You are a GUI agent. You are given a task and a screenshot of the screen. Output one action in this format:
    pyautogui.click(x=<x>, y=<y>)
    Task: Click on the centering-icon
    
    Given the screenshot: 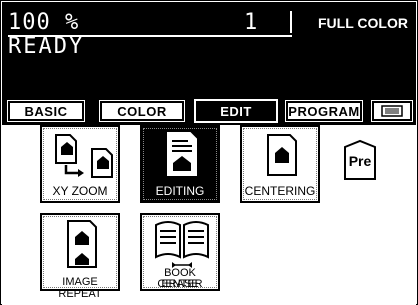 What is the action you would take?
    pyautogui.click(x=282, y=155)
    